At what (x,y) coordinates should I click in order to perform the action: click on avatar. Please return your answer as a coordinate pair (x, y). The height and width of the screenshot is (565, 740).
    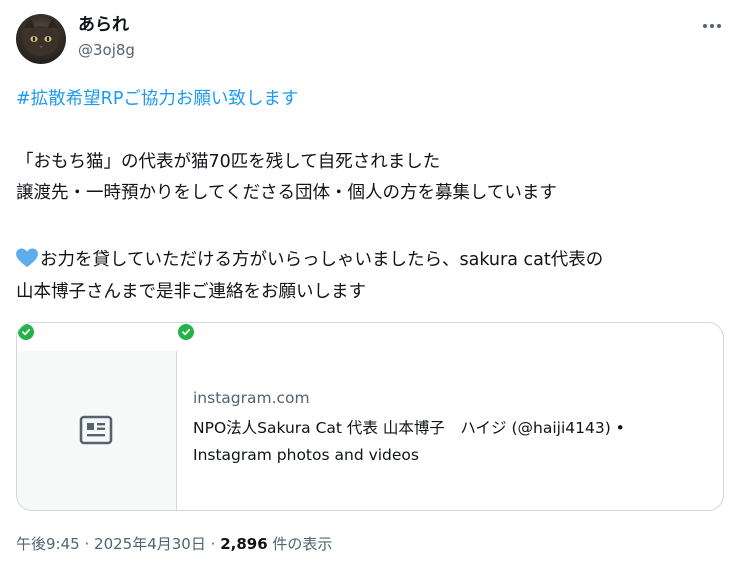
    Looking at the image, I should click on (41, 39).